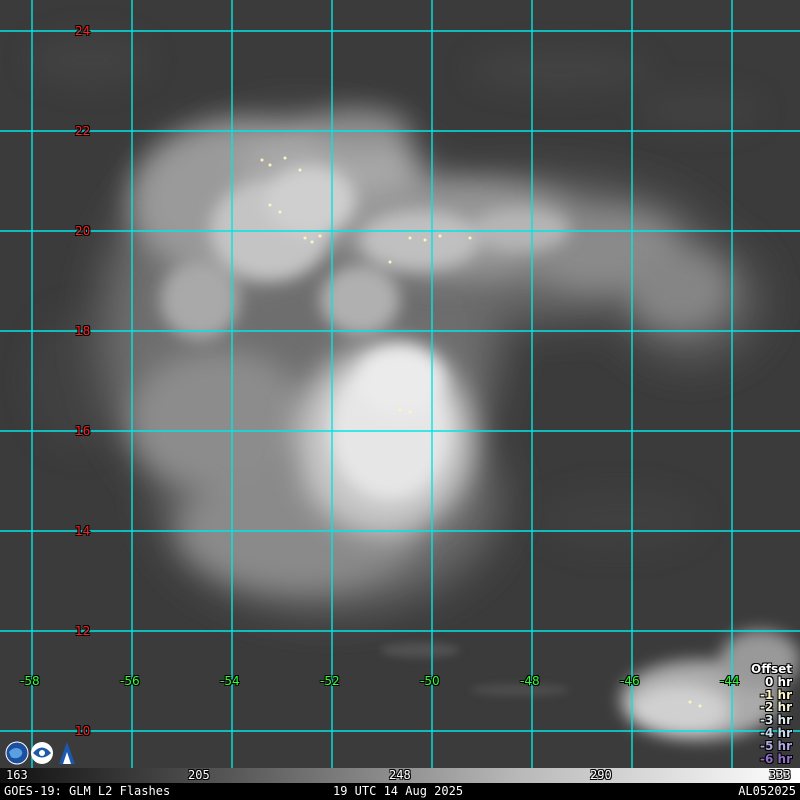 This screenshot has width=800, height=800. I want to click on longitude-label: -56, so click(130, 681).